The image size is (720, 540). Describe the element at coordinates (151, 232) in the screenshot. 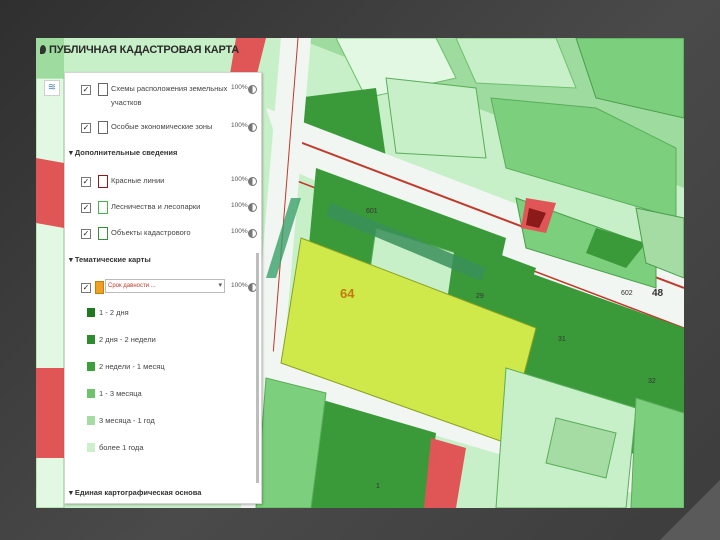

I see `layer-label: Объекты кадастрового` at that location.